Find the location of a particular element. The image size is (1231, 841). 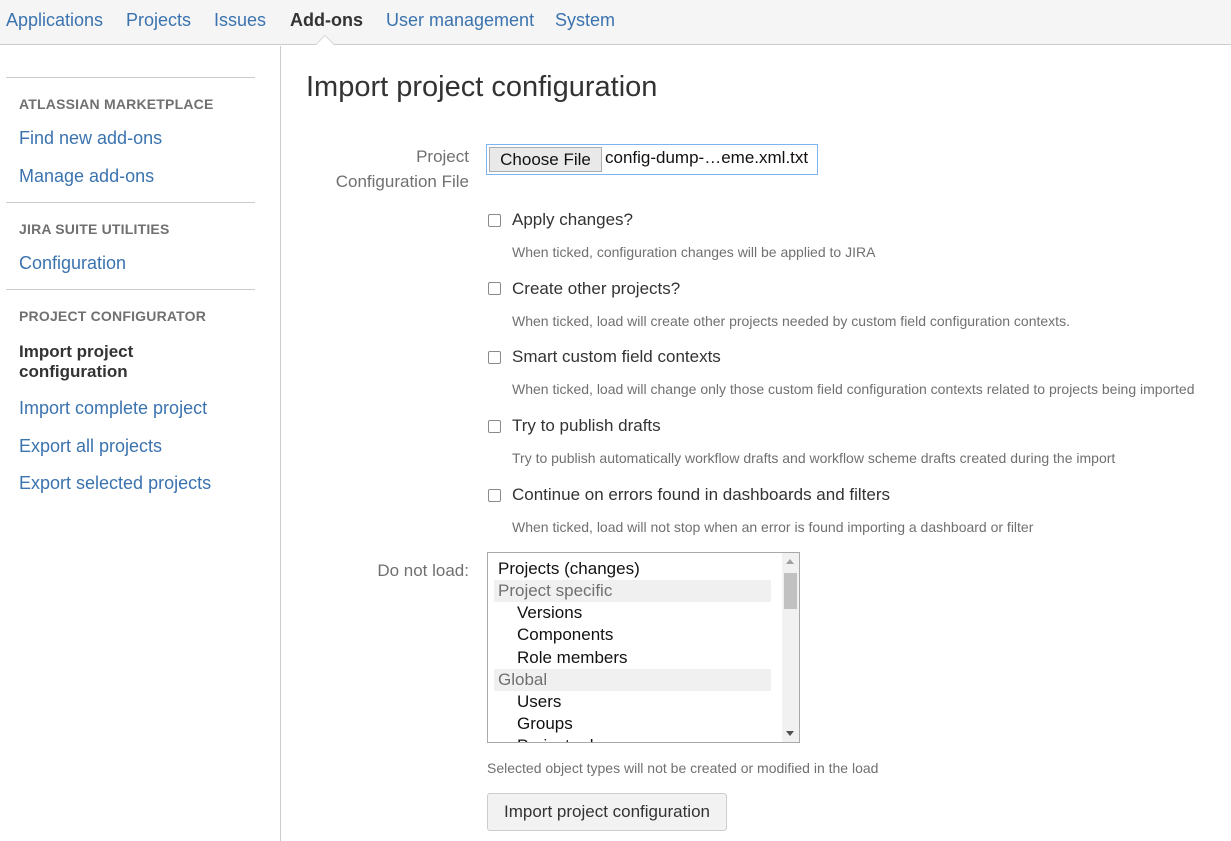

tab-user-management: User management is located at coordinates (460, 20).